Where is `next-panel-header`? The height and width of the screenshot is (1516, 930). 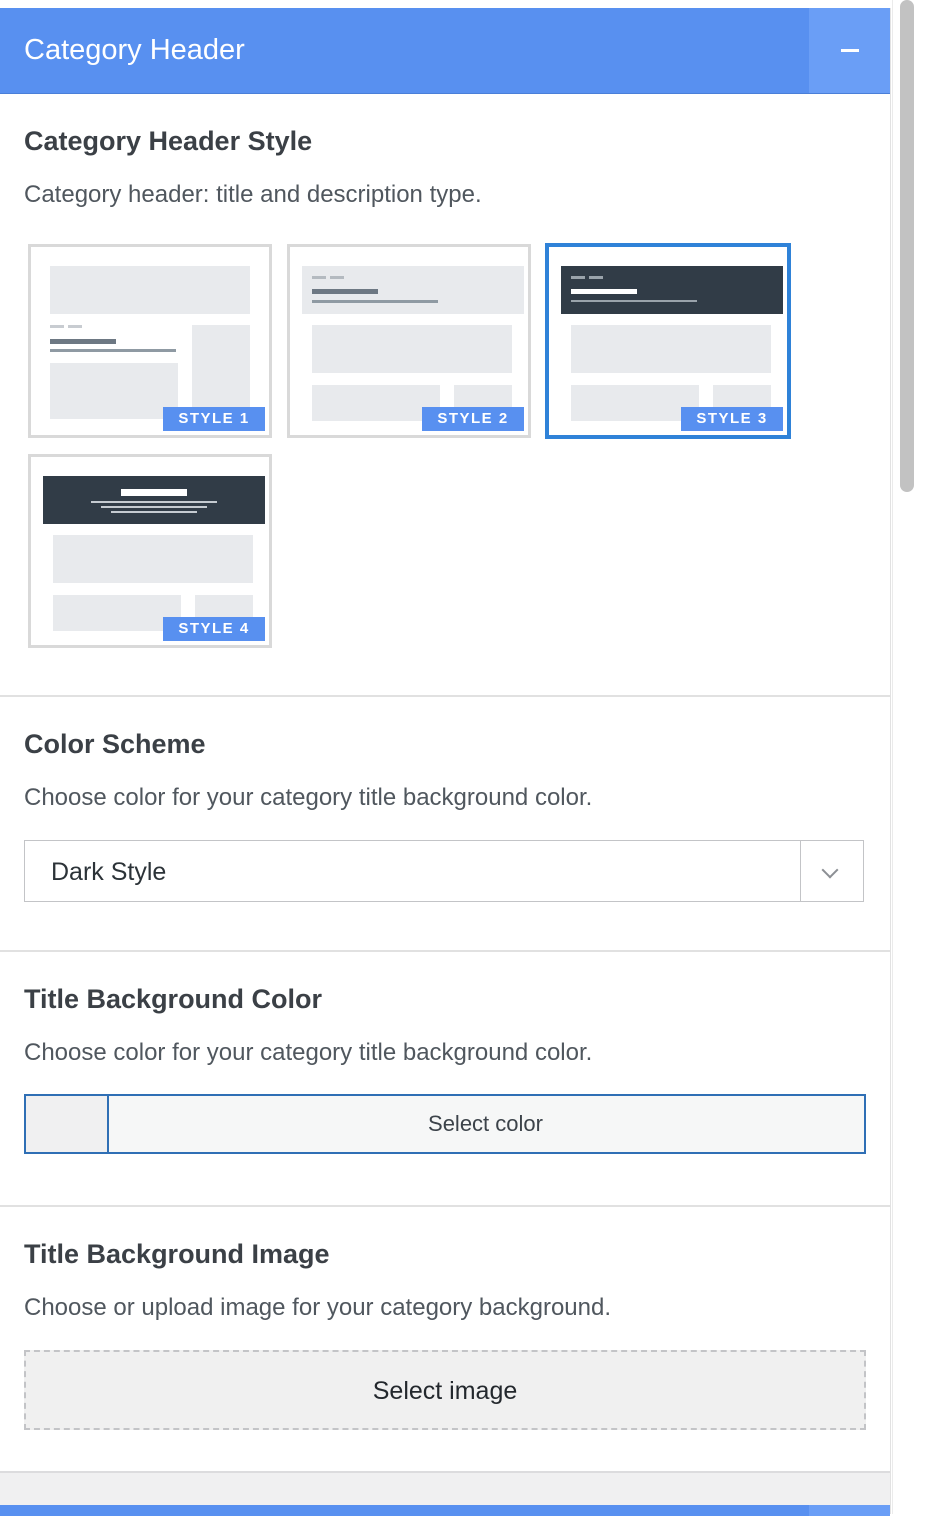 next-panel-header is located at coordinates (445, 1510).